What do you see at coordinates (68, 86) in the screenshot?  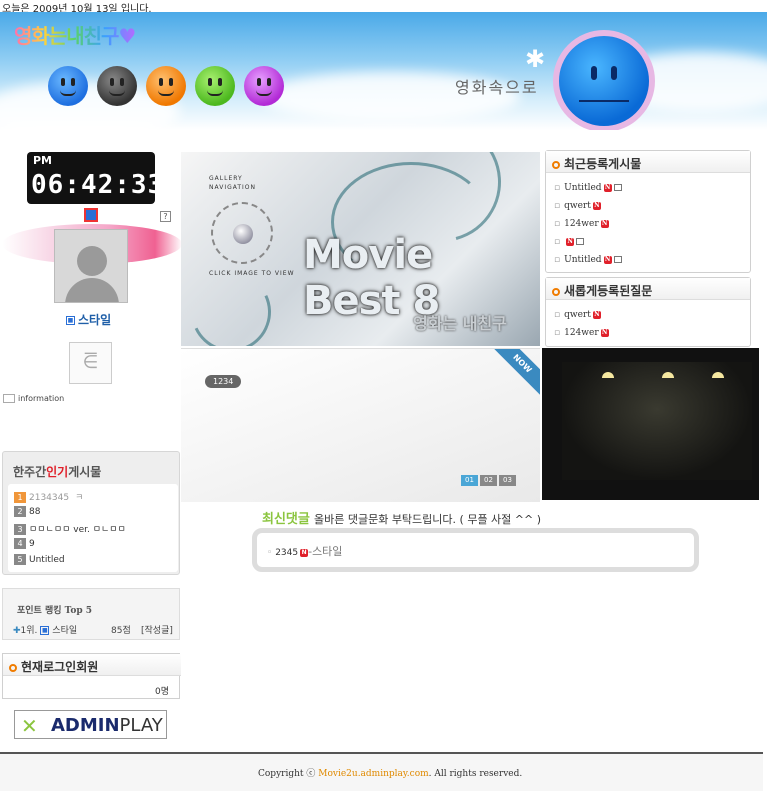 I see `blue-face-icon` at bounding box center [68, 86].